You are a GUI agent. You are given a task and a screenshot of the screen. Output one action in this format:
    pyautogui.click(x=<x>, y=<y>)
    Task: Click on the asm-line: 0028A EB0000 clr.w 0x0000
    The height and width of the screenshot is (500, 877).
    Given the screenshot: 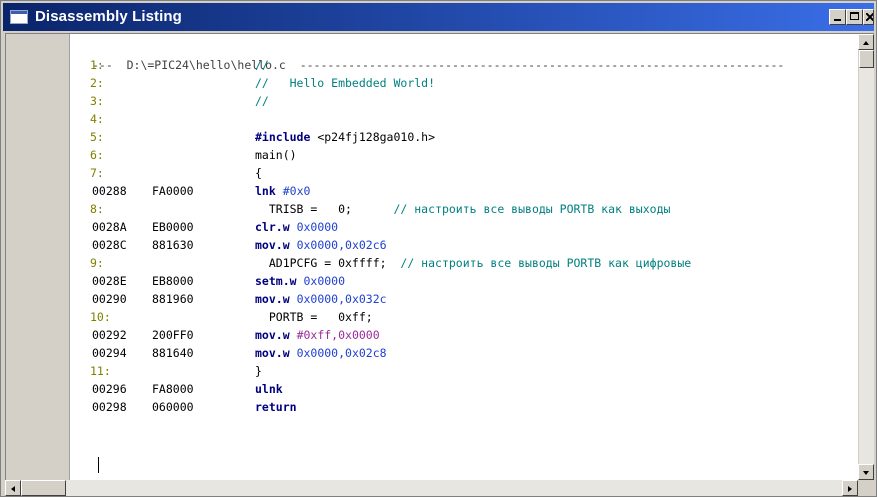 What is the action you would take?
    pyautogui.click(x=464, y=227)
    